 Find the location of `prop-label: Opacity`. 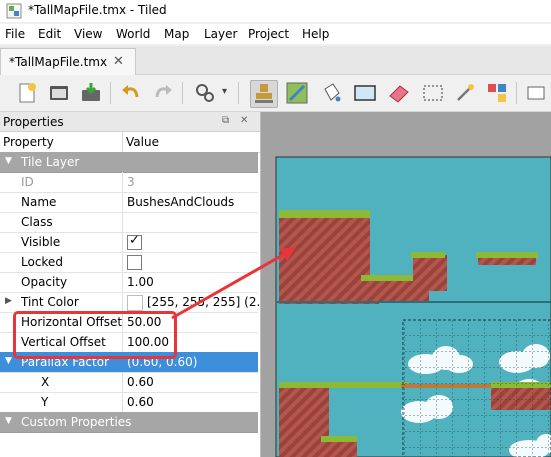

prop-label: Opacity is located at coordinates (44, 282).